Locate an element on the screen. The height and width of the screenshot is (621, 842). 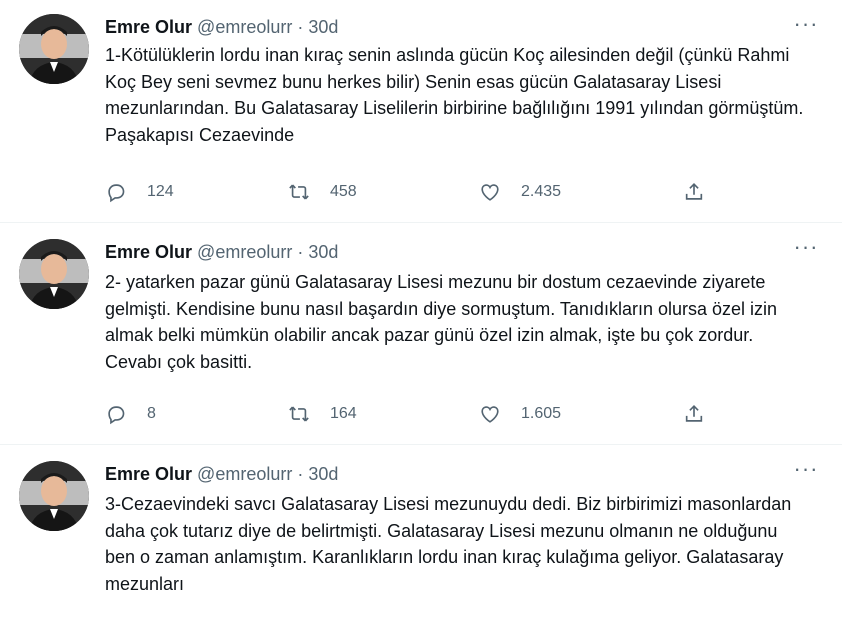
reply-count: 124 is located at coordinates (160, 191).